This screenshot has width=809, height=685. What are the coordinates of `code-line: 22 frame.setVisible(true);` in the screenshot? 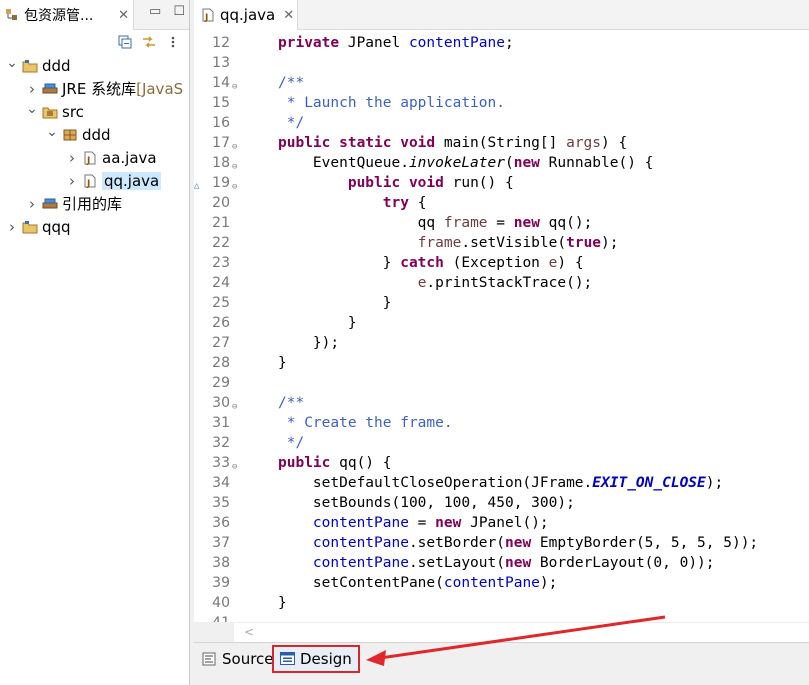 It's located at (501, 243).